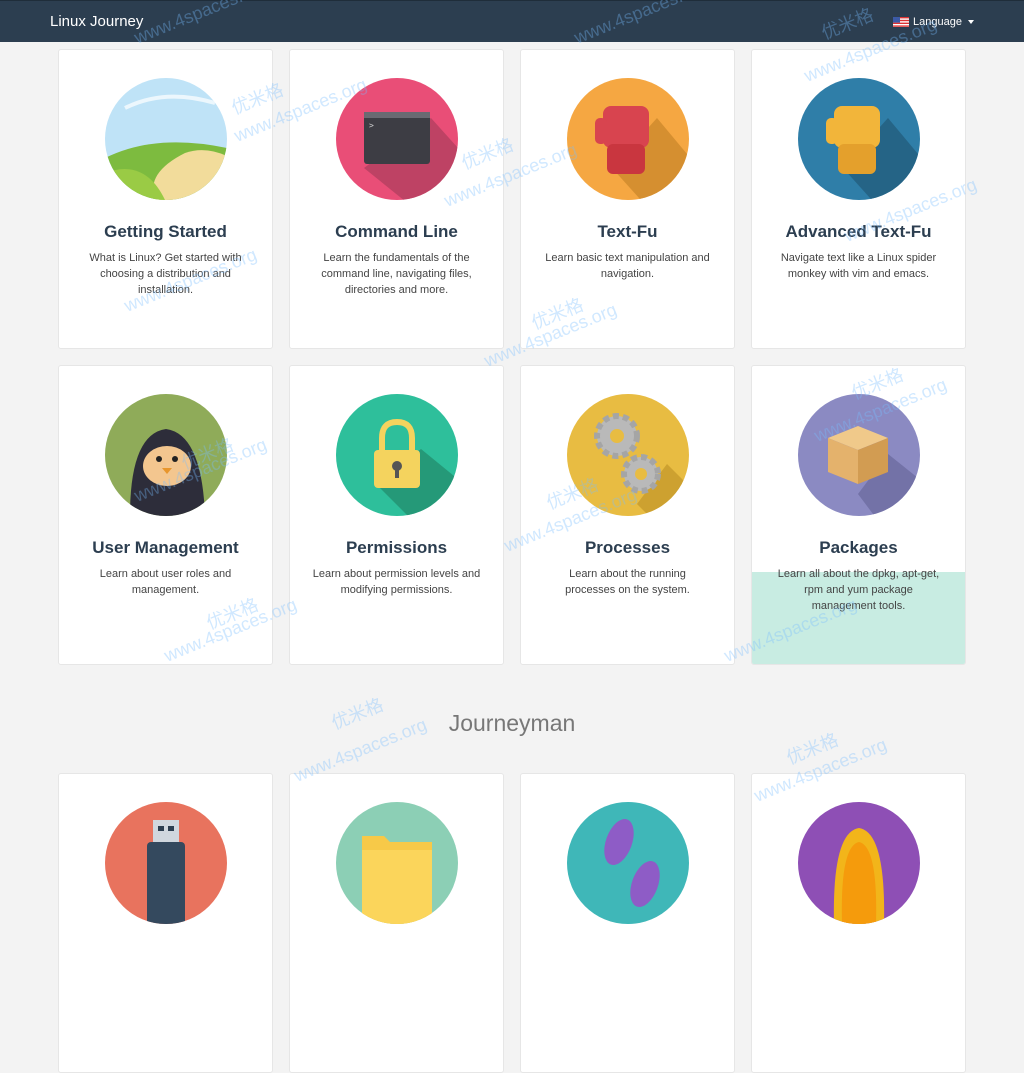 The height and width of the screenshot is (1073, 1024). I want to click on language-label: Language, so click(937, 22).